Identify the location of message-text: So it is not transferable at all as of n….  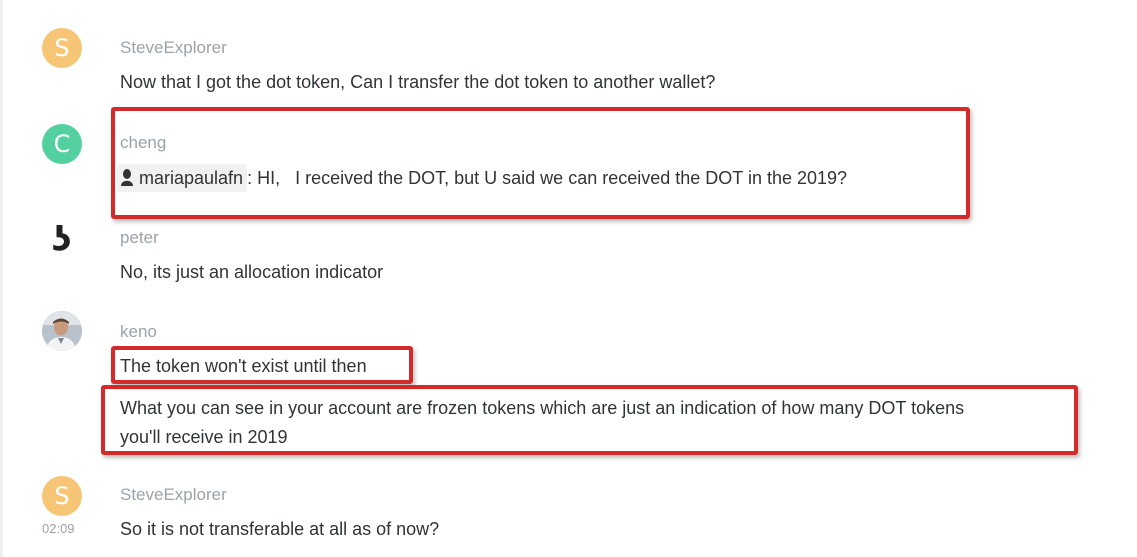
(280, 529).